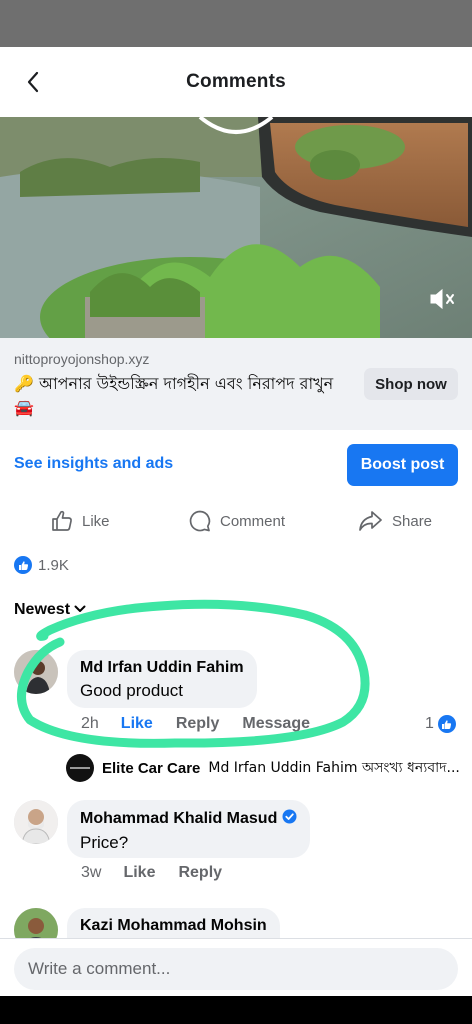 This screenshot has height=1024, width=472. What do you see at coordinates (62, 521) in the screenshot?
I see `thumbs-up-icon` at bounding box center [62, 521].